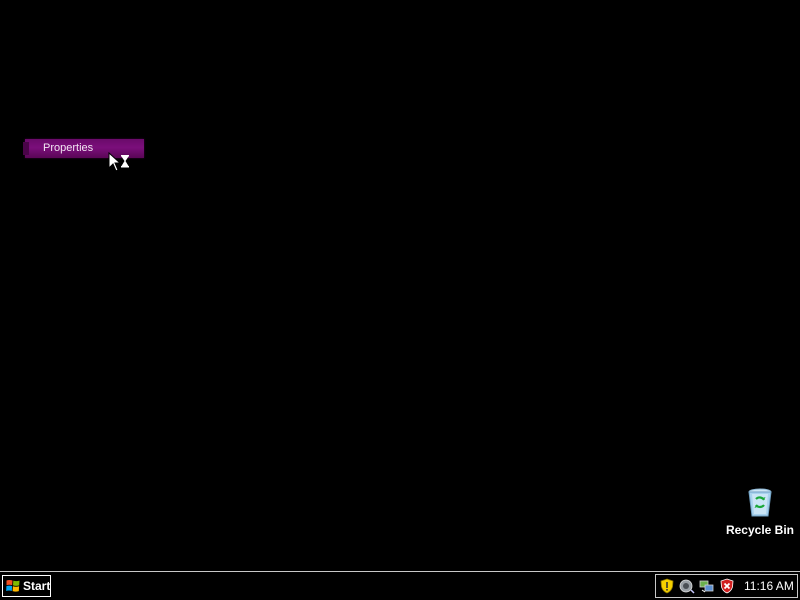  What do you see at coordinates (707, 586) in the screenshot?
I see `network-icon` at bounding box center [707, 586].